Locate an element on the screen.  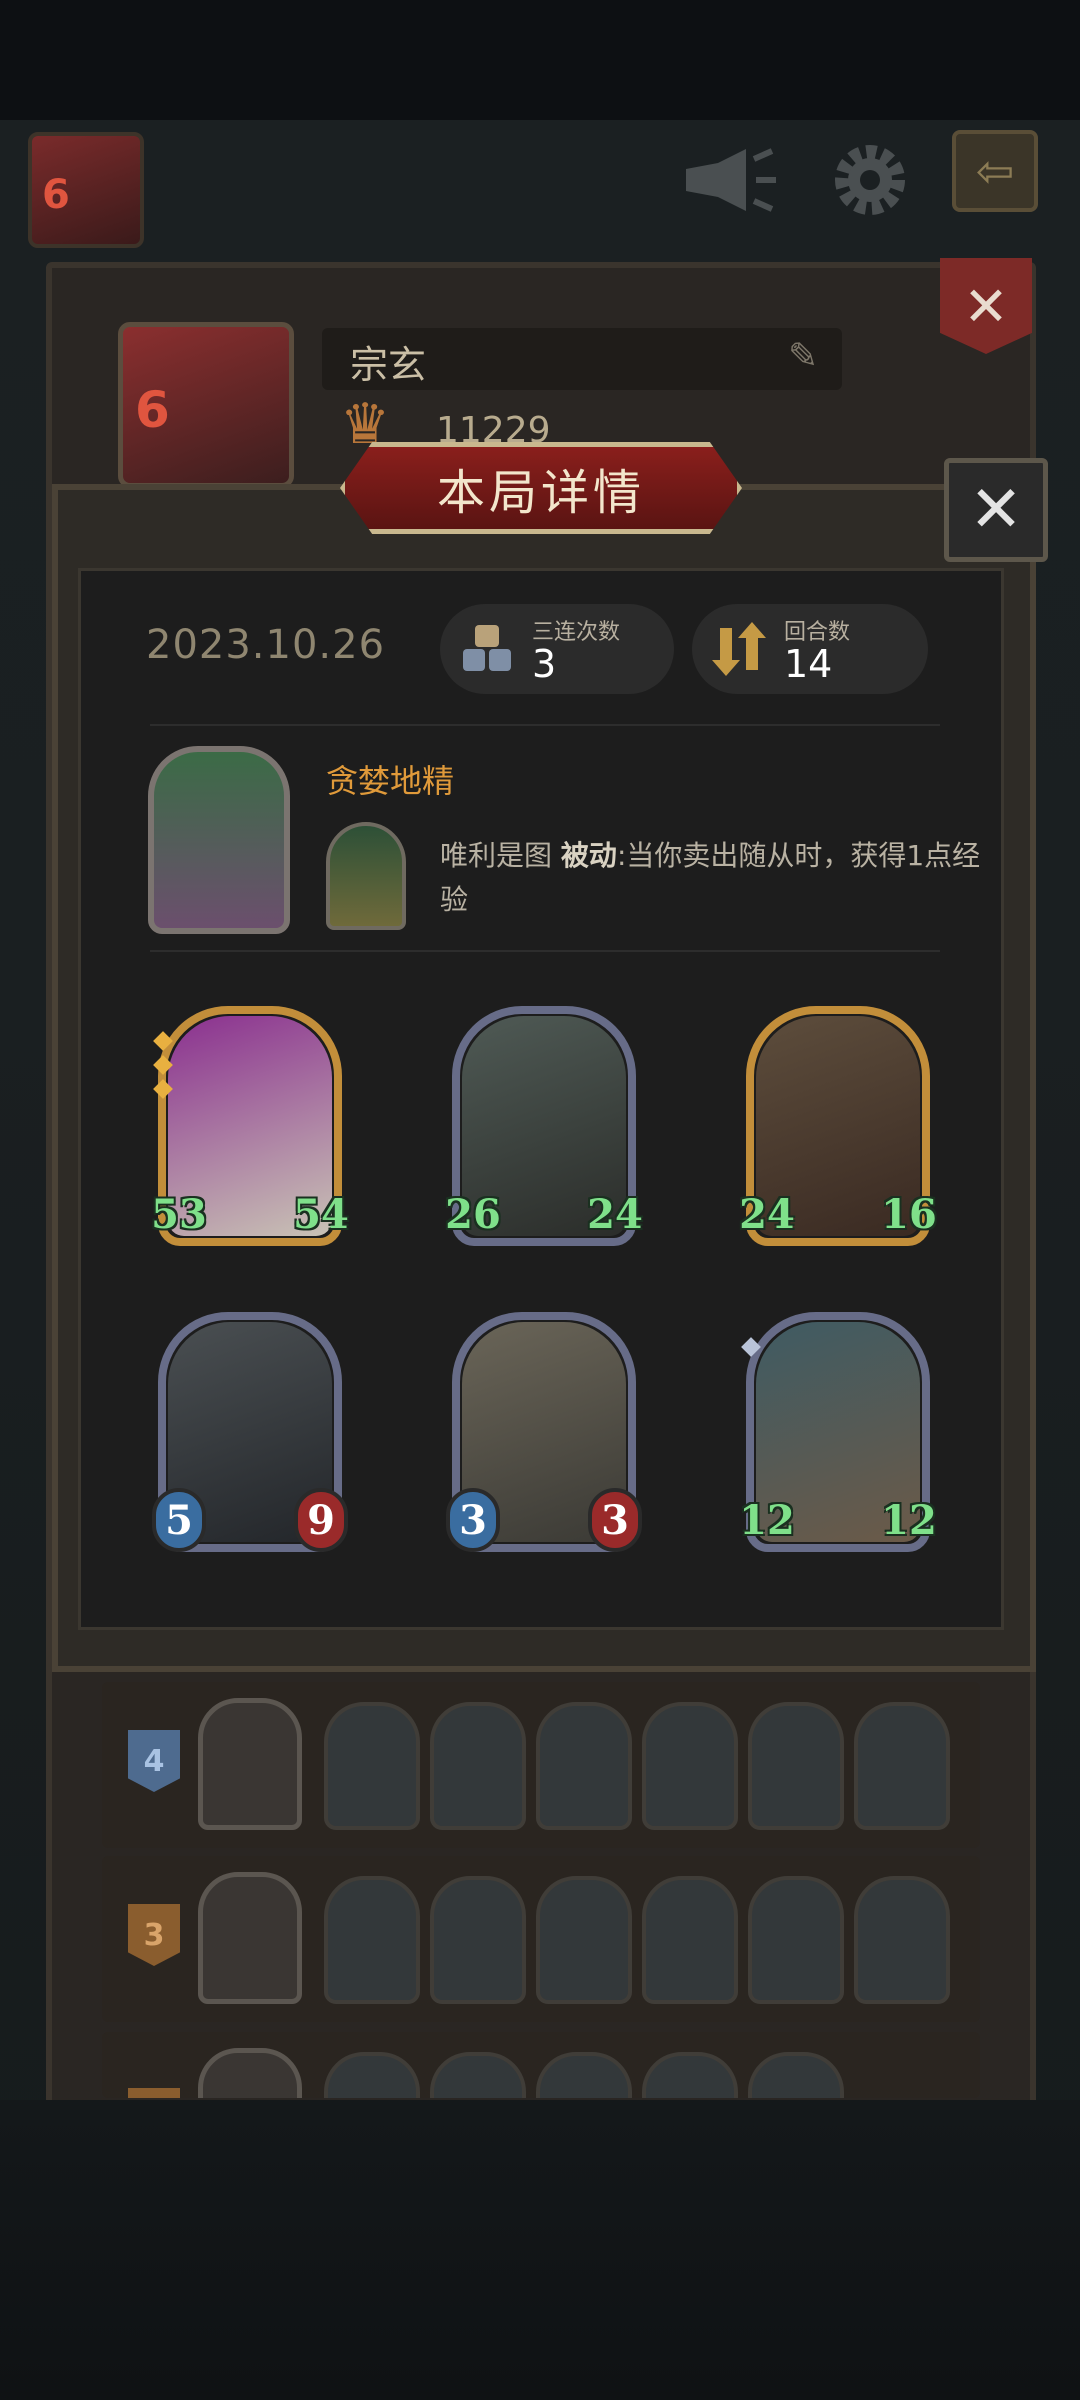
triple-count-value: 3 is located at coordinates (544, 664).